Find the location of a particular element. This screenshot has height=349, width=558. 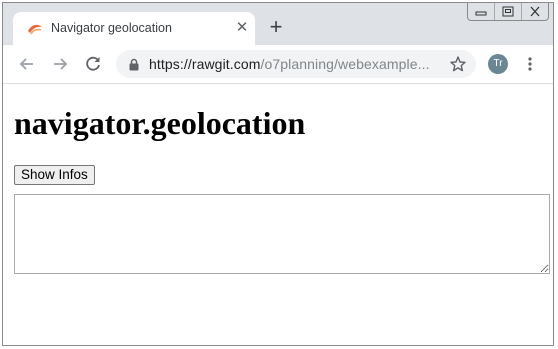

window-controls is located at coordinates (508, 12).